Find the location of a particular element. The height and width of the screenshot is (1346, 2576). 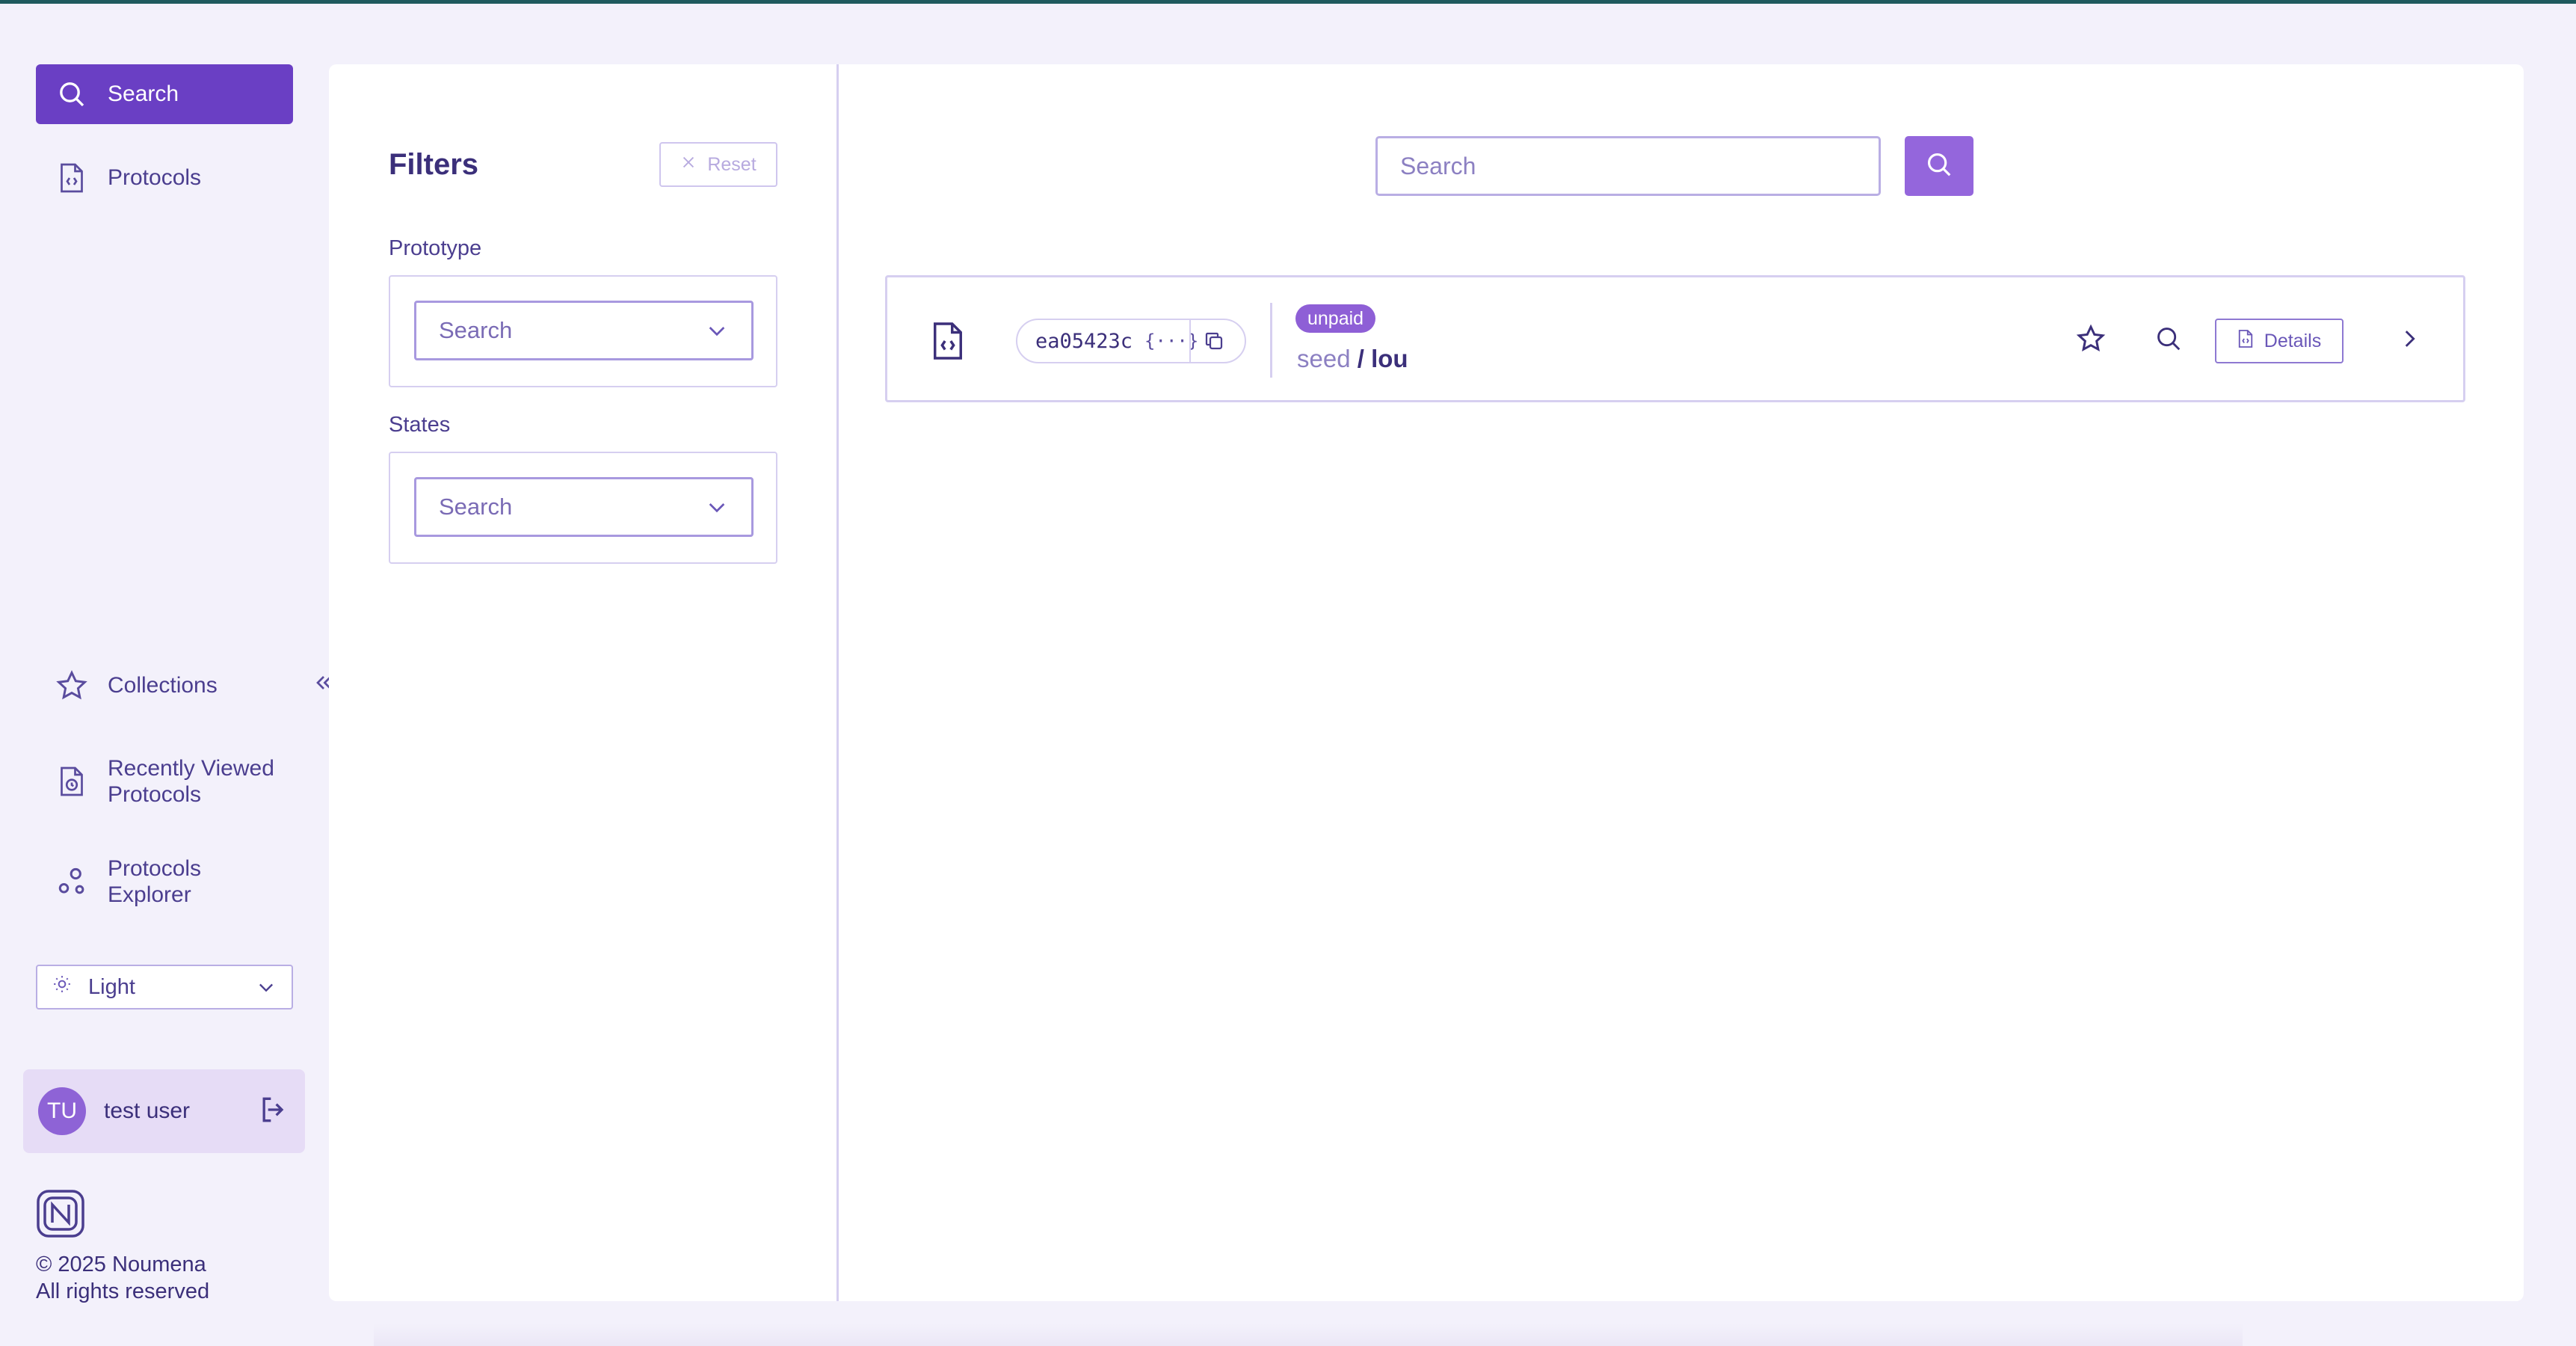

prototype-select-placeholder: Search is located at coordinates (476, 330).